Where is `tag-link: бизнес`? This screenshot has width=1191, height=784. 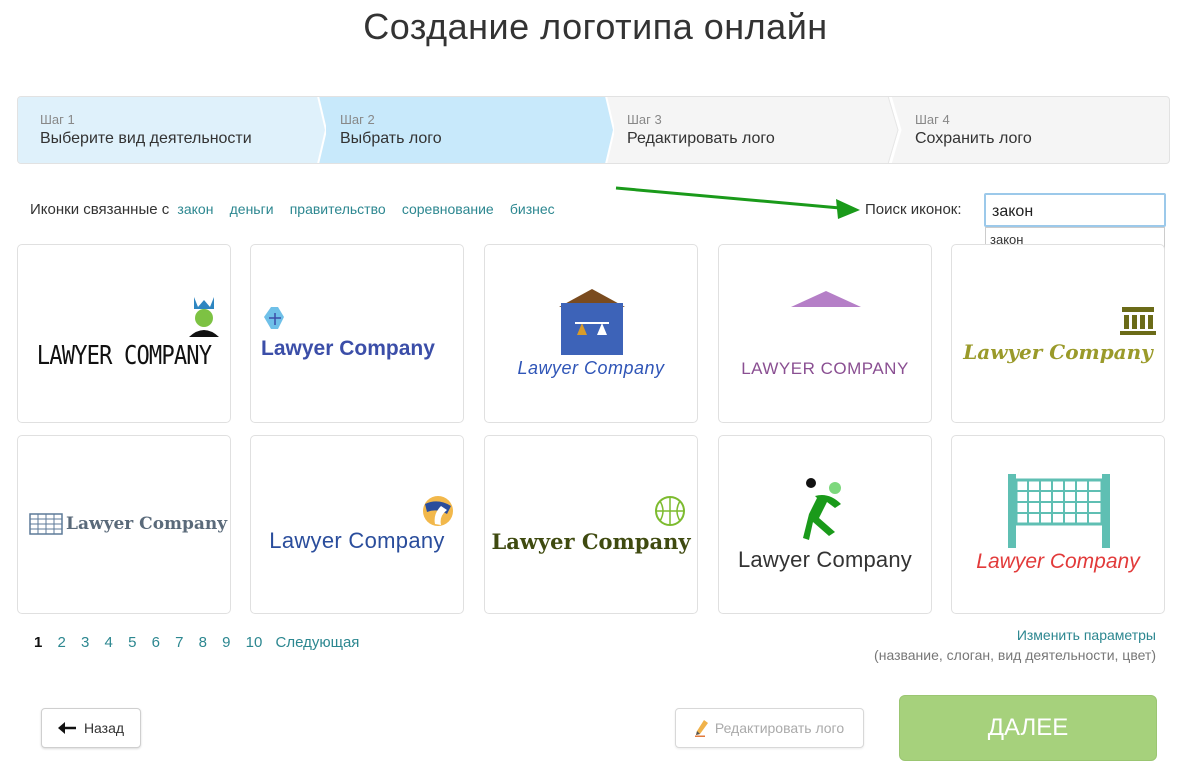
tag-link: бизнес is located at coordinates (532, 209).